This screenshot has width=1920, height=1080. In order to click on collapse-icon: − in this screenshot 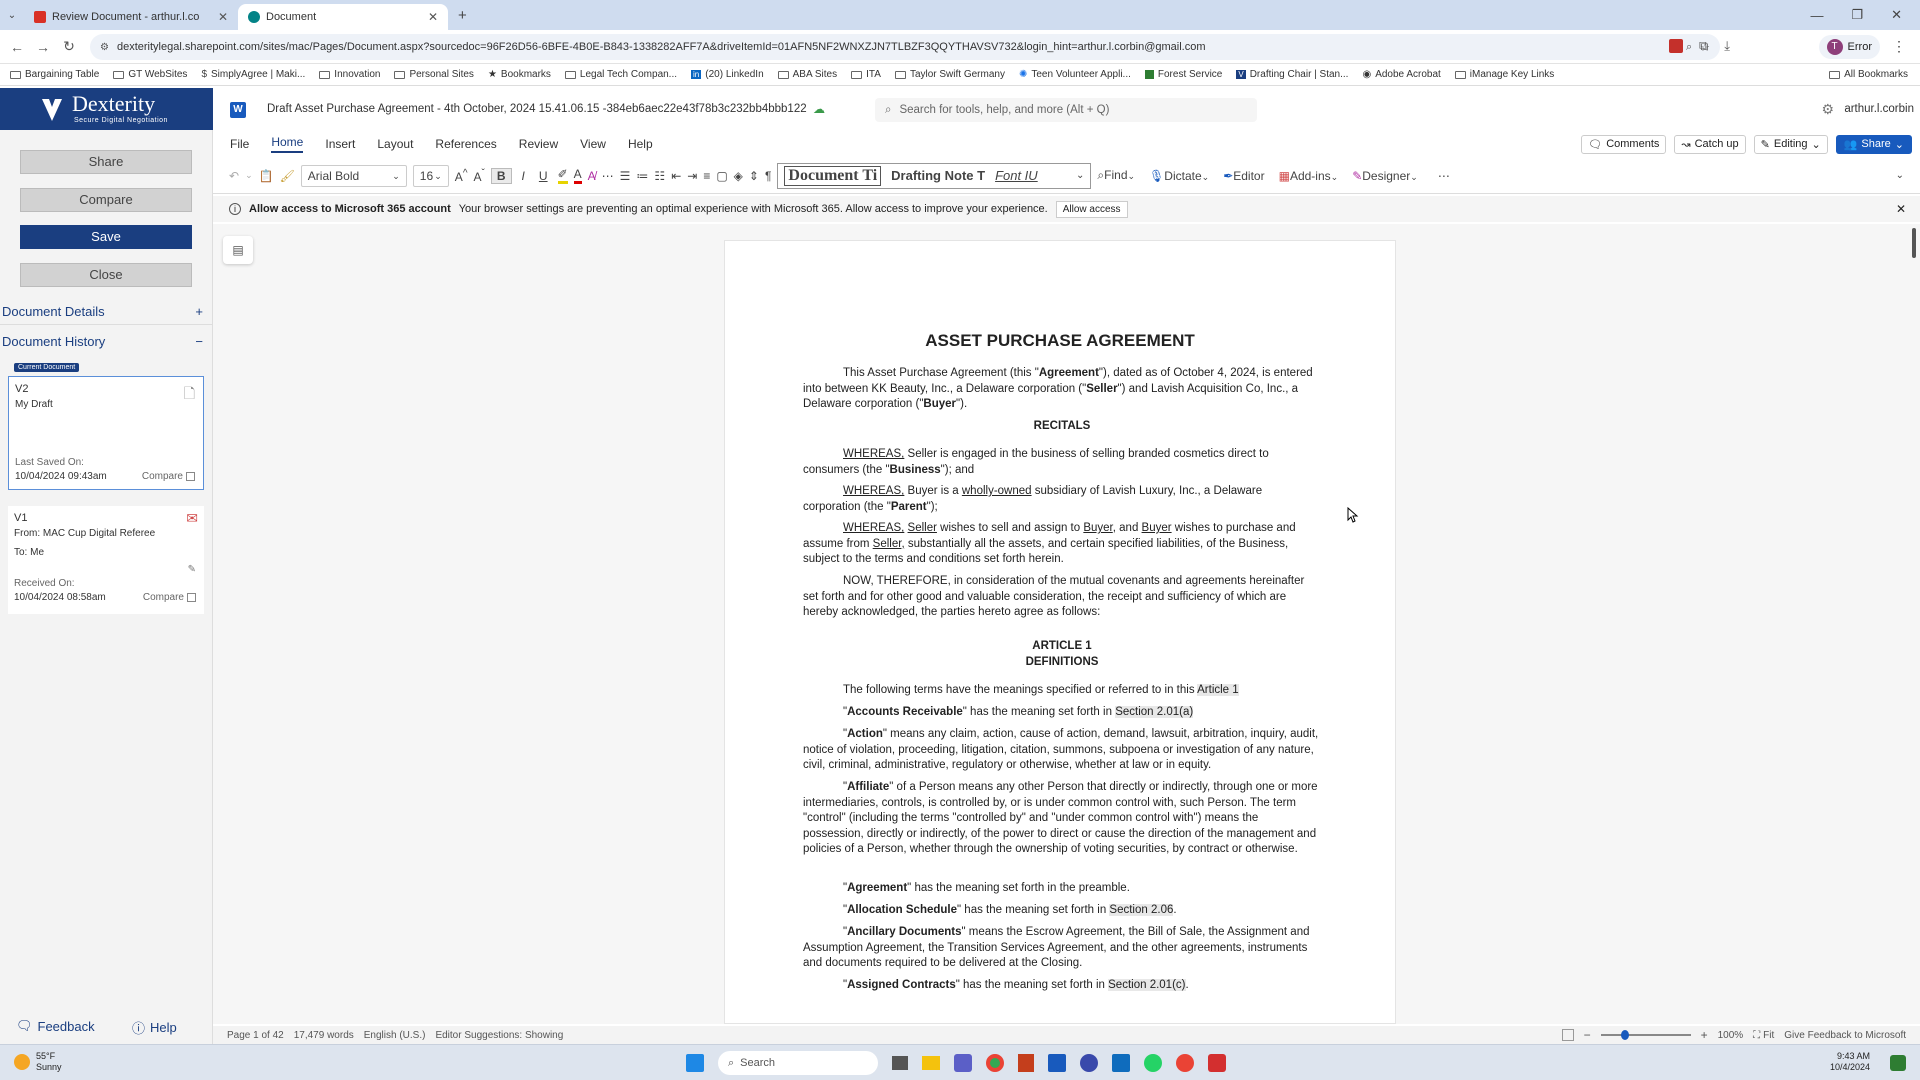, I will do `click(199, 341)`.